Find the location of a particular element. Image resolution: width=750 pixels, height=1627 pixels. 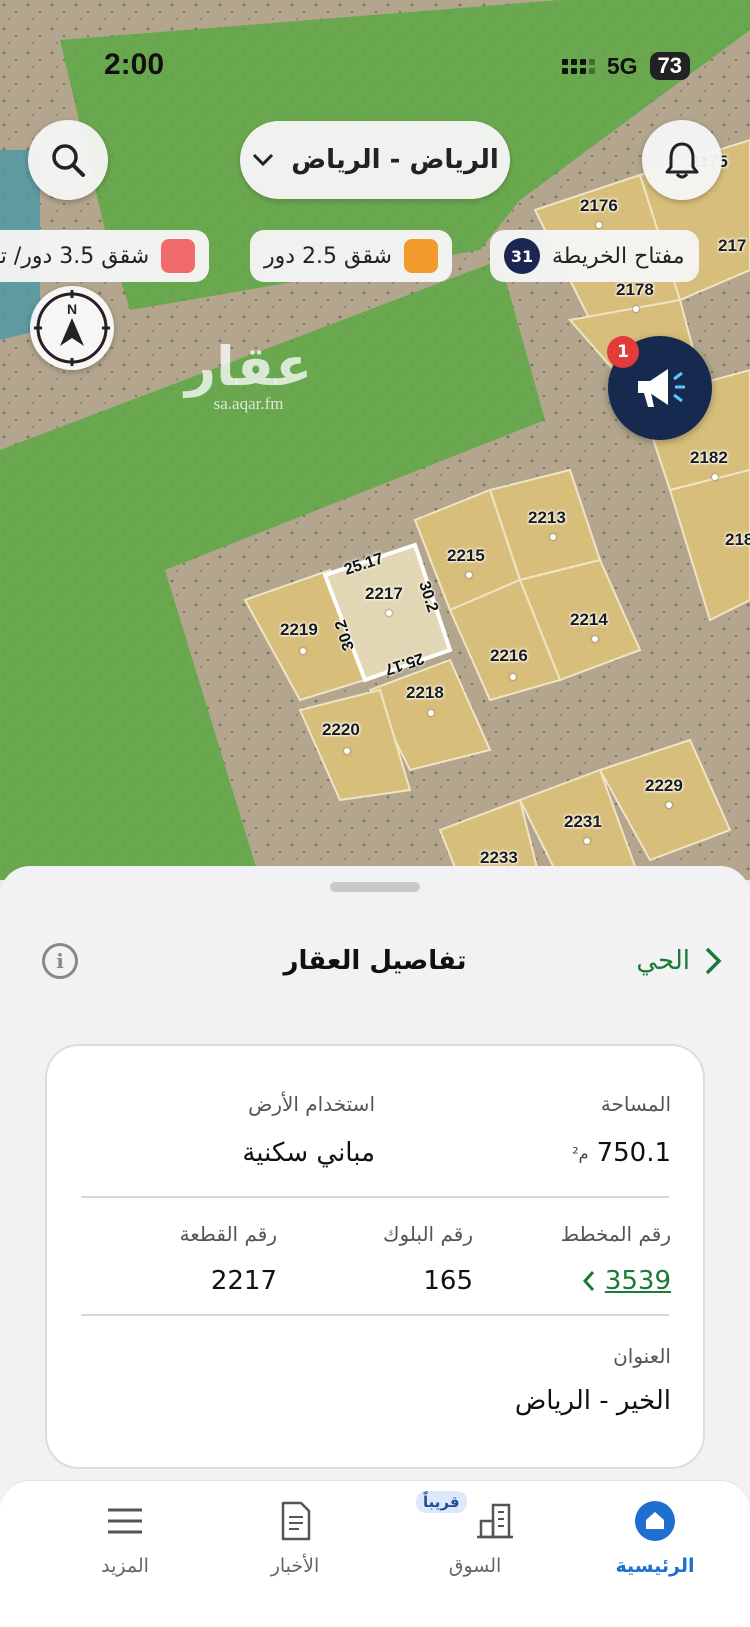

plot-label: 2231 is located at coordinates (583, 822).